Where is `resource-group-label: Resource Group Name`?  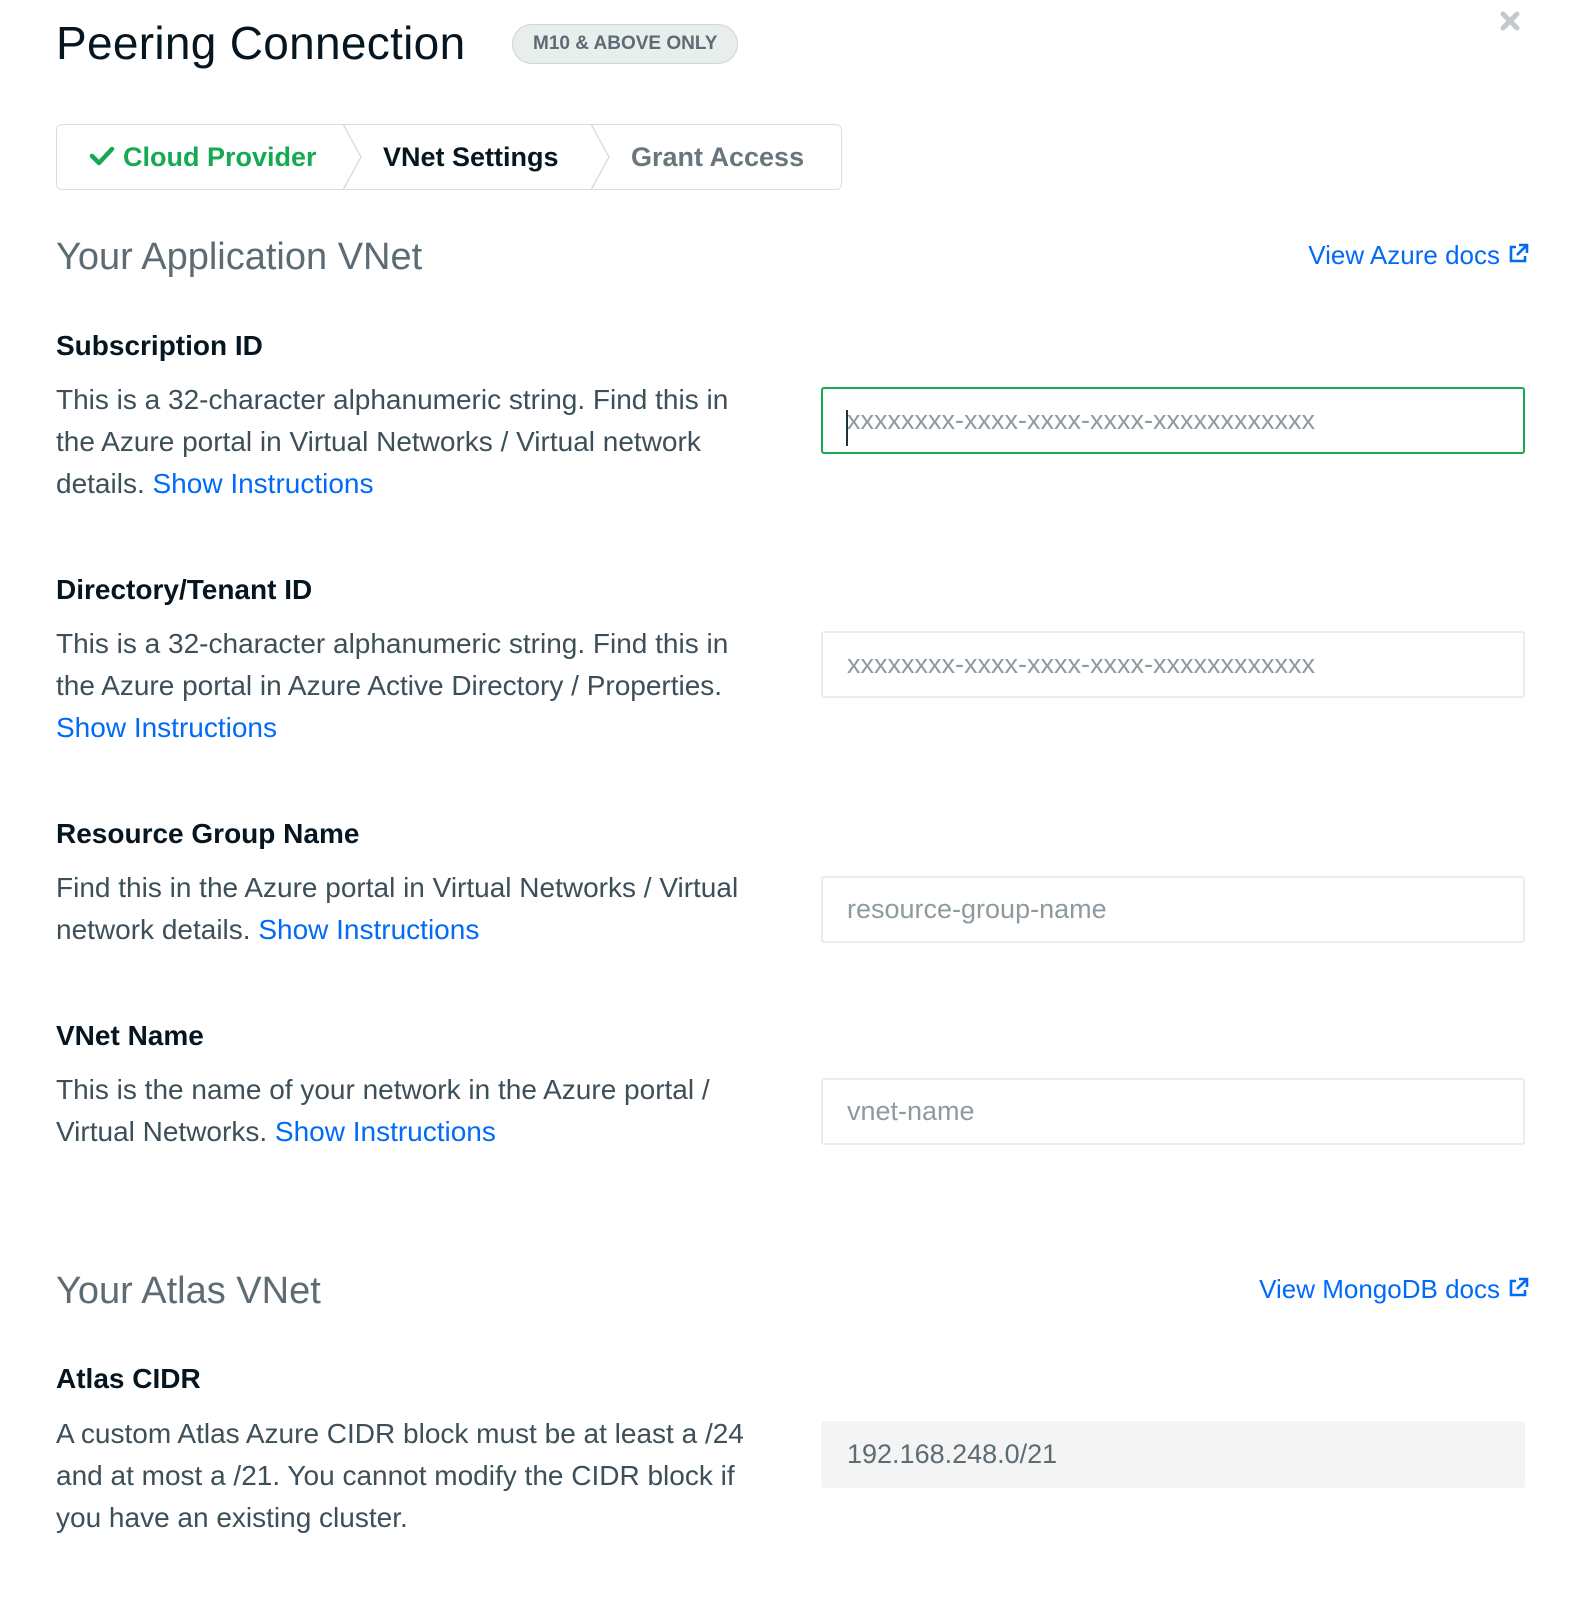 resource-group-label: Resource Group Name is located at coordinates (208, 833).